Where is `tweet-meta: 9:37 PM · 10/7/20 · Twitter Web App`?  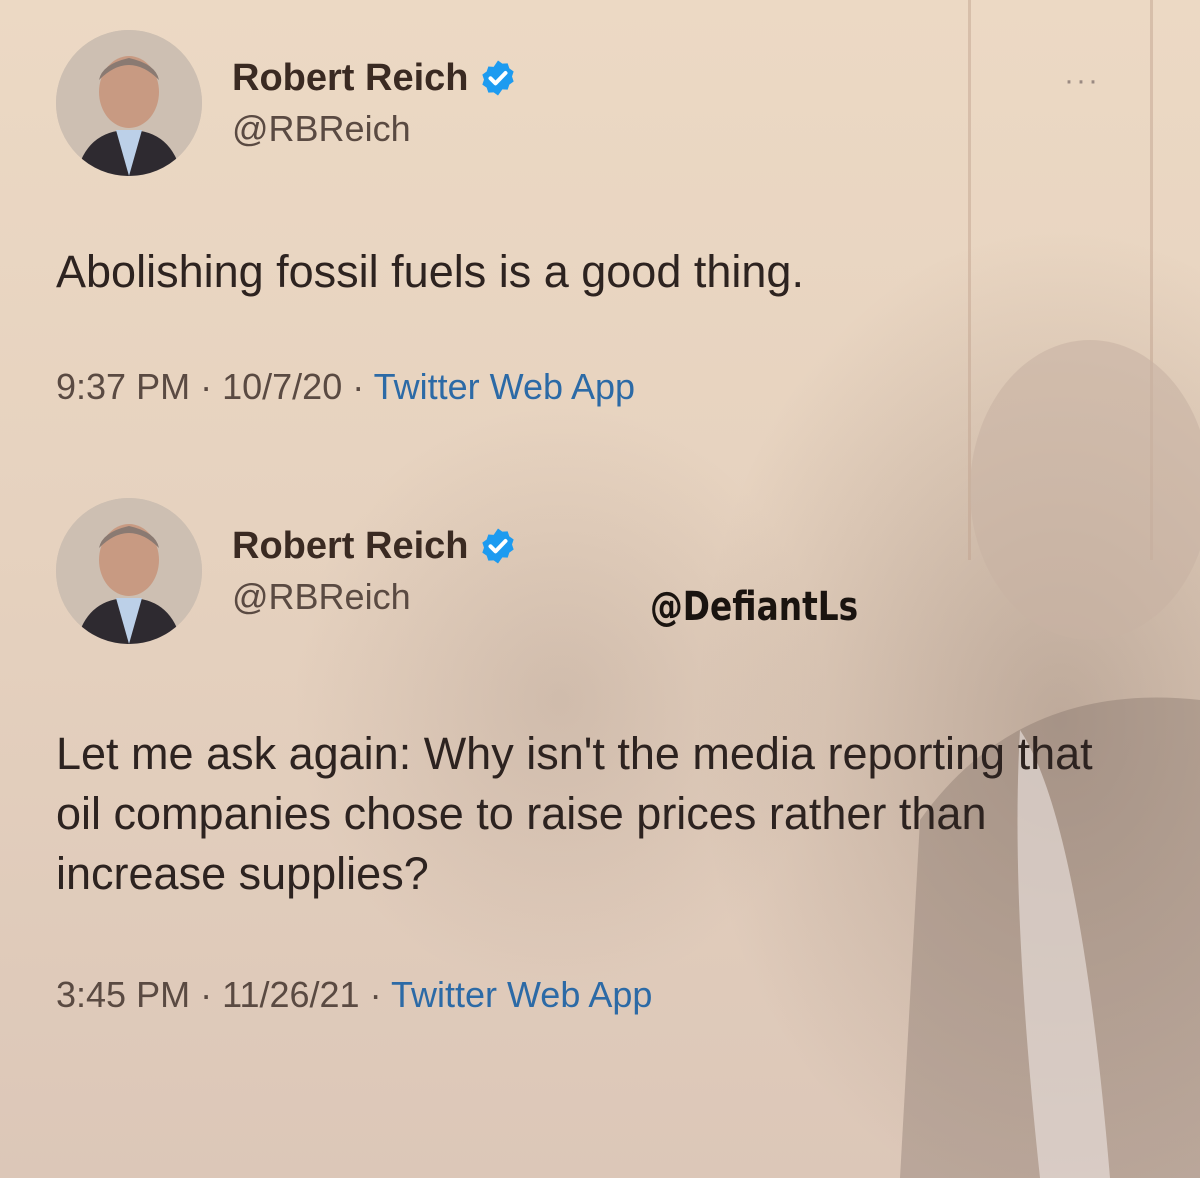
tweet-meta: 9:37 PM · 10/7/20 · Twitter Web App is located at coordinates (608, 387).